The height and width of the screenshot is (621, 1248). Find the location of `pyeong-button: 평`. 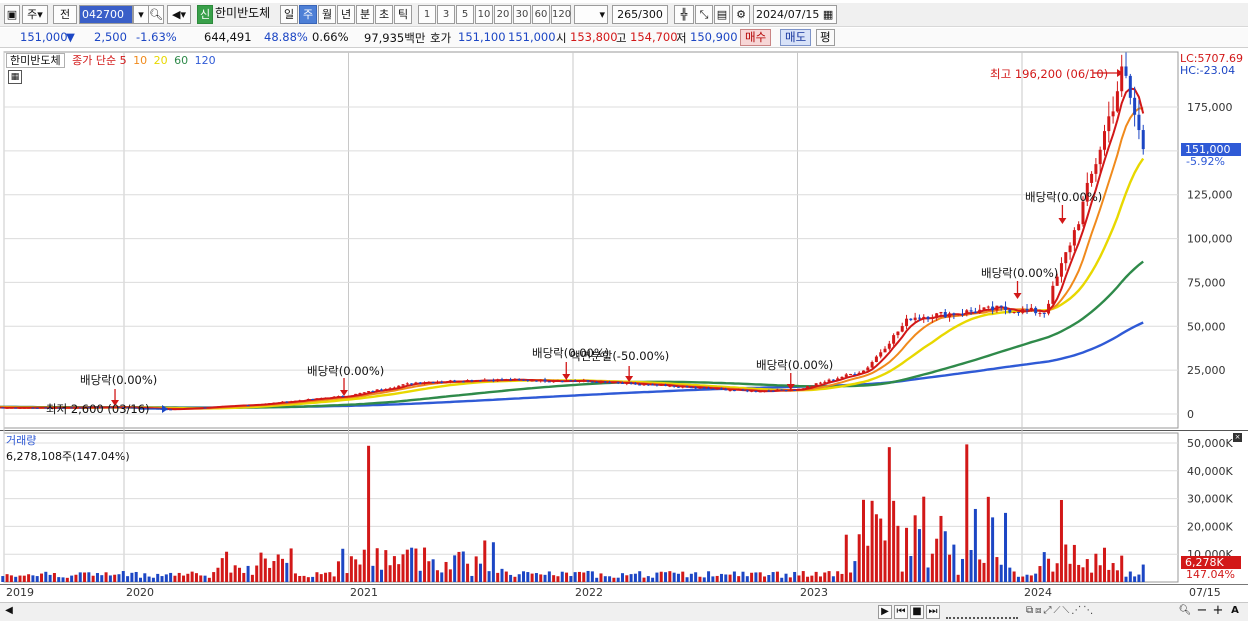

pyeong-button: 평 is located at coordinates (825, 37).